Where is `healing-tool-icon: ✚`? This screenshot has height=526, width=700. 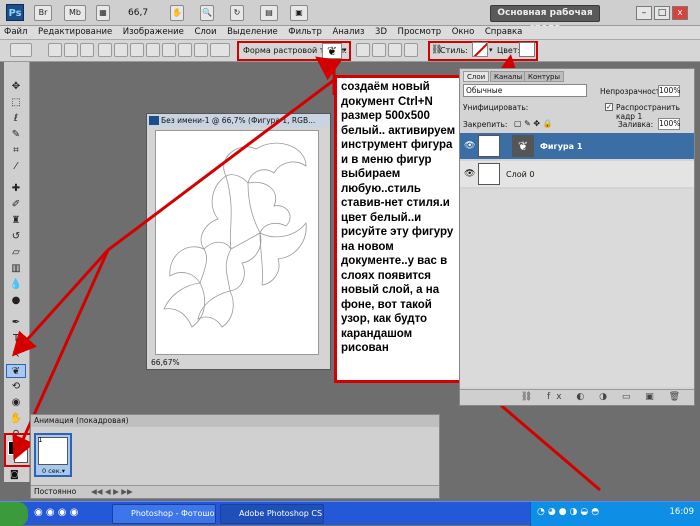 healing-tool-icon: ✚ is located at coordinates (16, 189).